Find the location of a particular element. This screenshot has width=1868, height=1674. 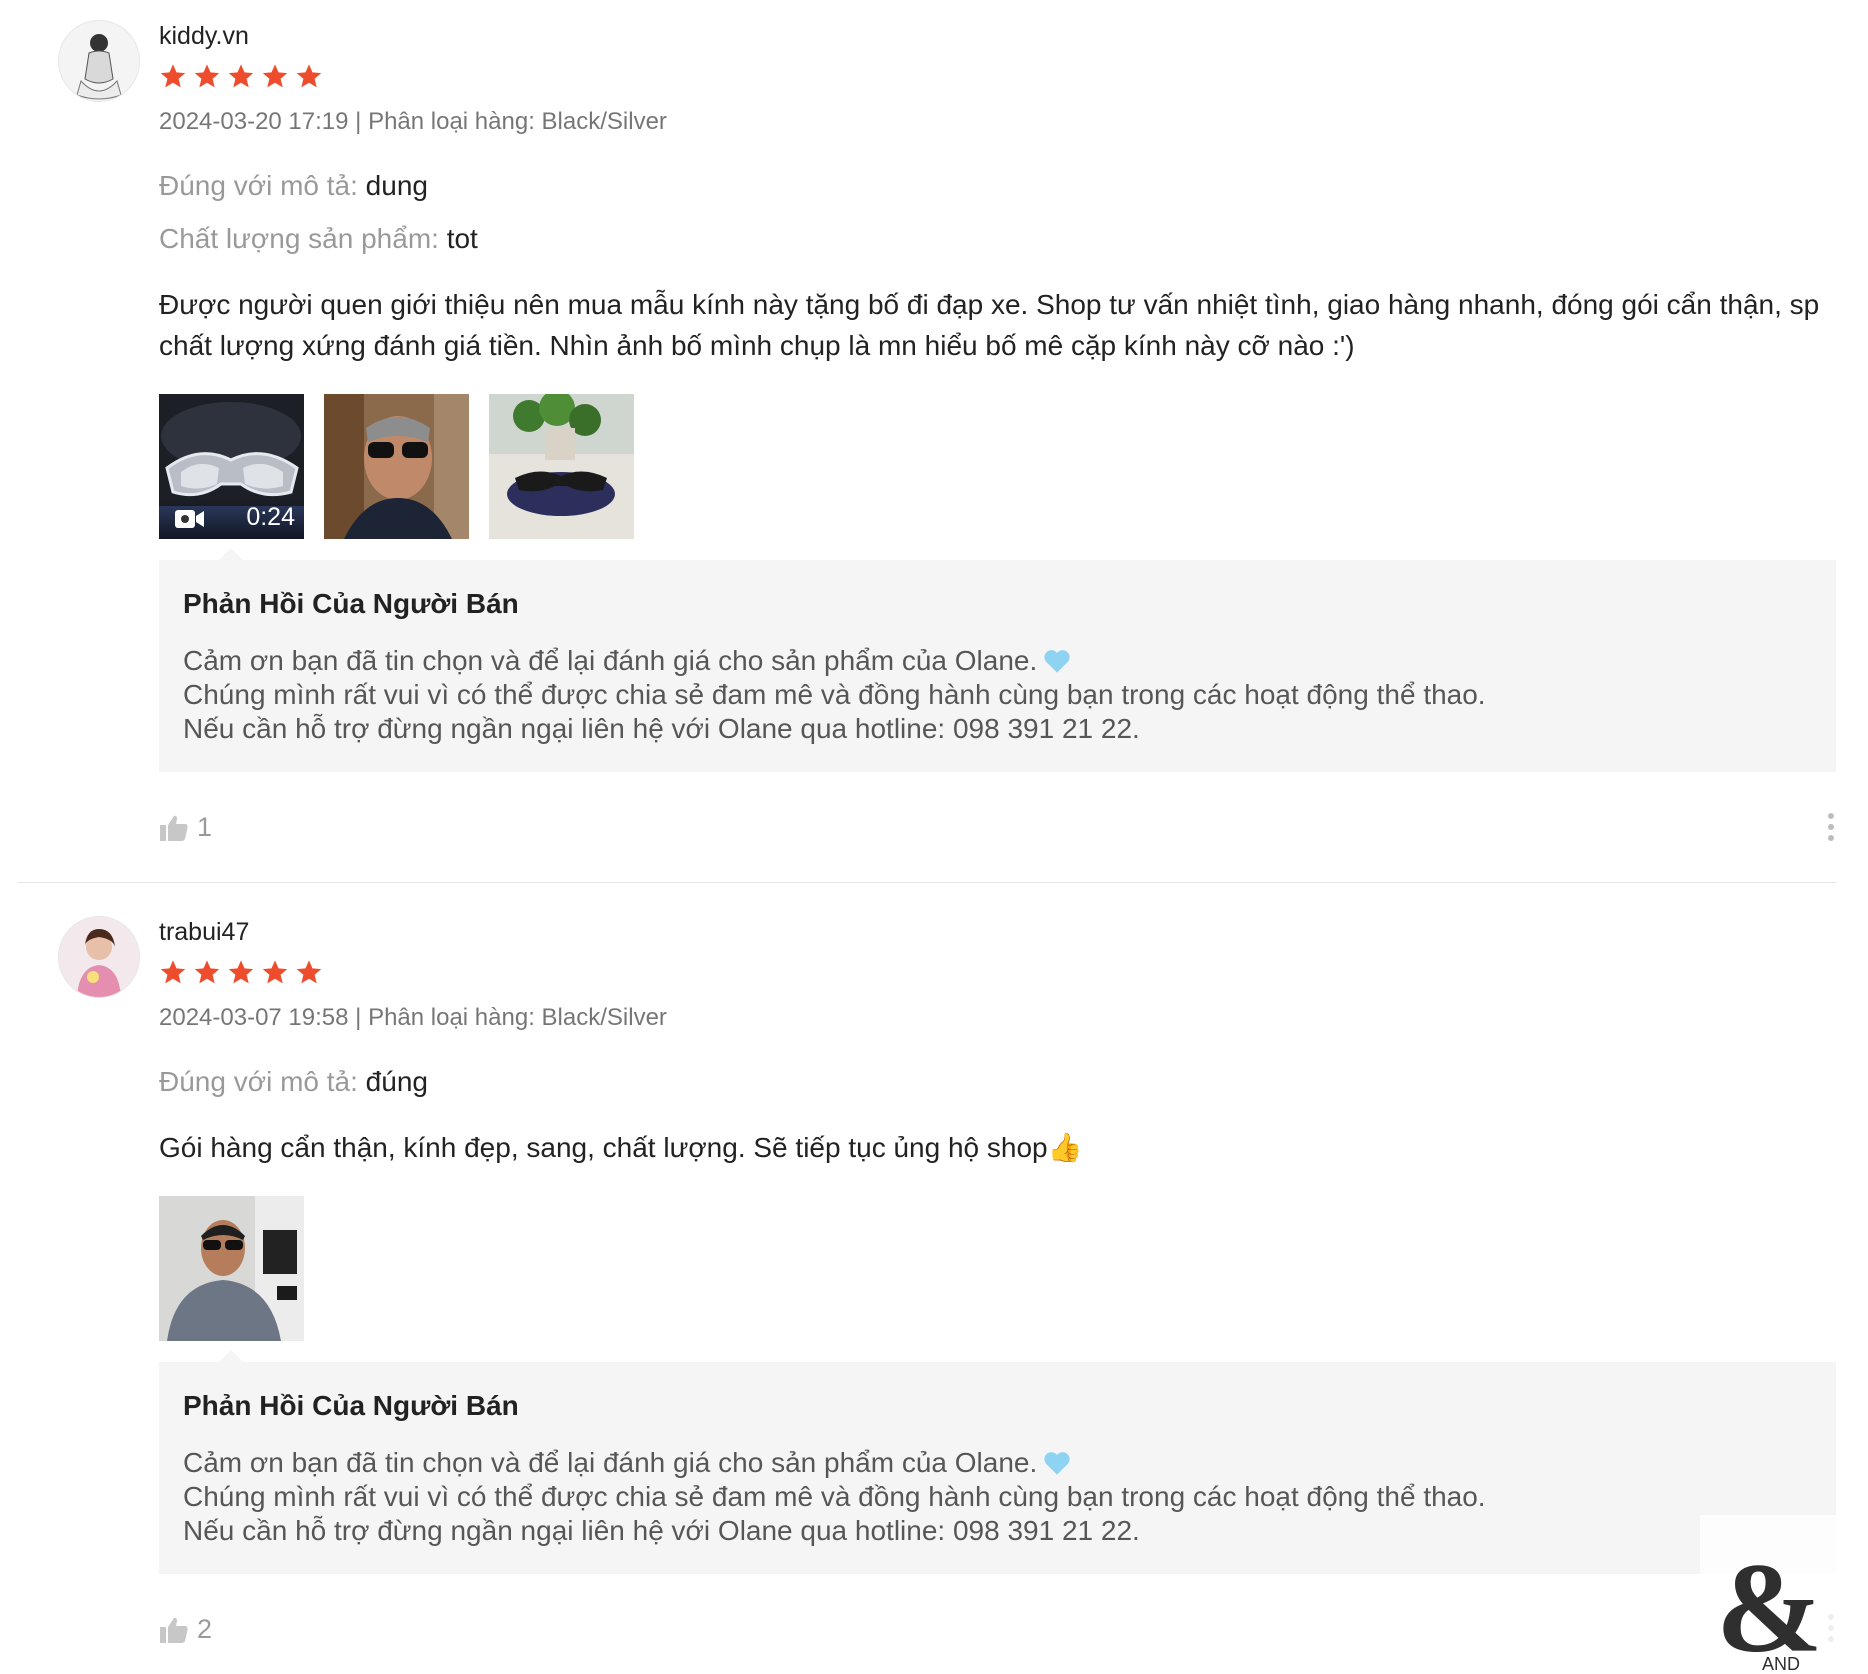

review-media is located at coordinates (231, 1268).